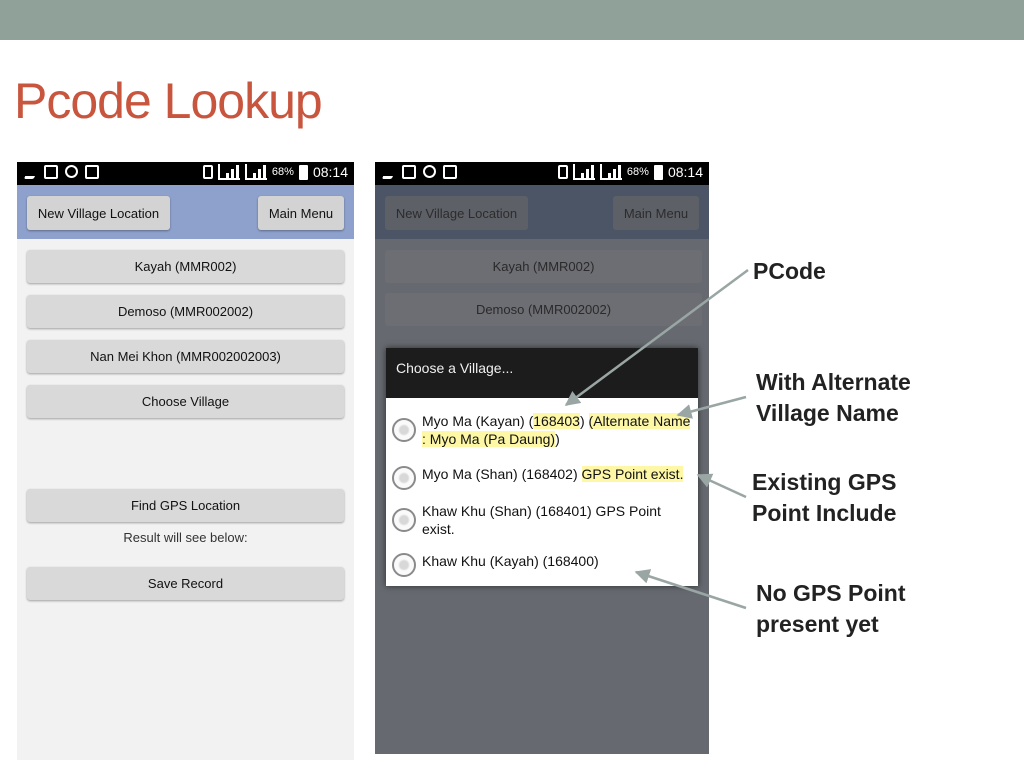 The height and width of the screenshot is (768, 1024). I want to click on pcode-highlight: 168403, so click(556, 421).